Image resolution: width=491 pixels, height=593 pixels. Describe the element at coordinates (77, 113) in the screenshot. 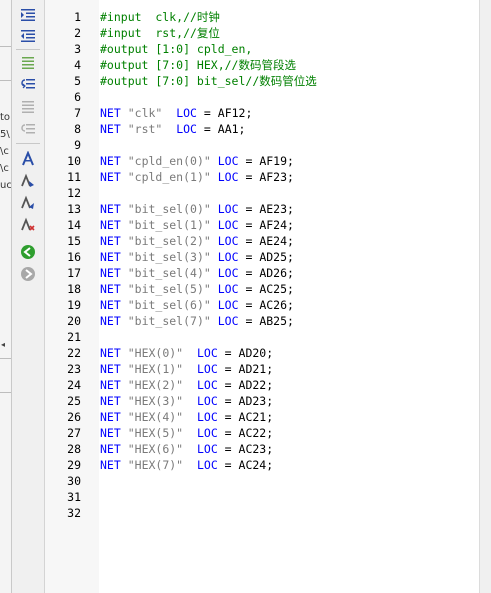

I see `line-number: 7` at that location.